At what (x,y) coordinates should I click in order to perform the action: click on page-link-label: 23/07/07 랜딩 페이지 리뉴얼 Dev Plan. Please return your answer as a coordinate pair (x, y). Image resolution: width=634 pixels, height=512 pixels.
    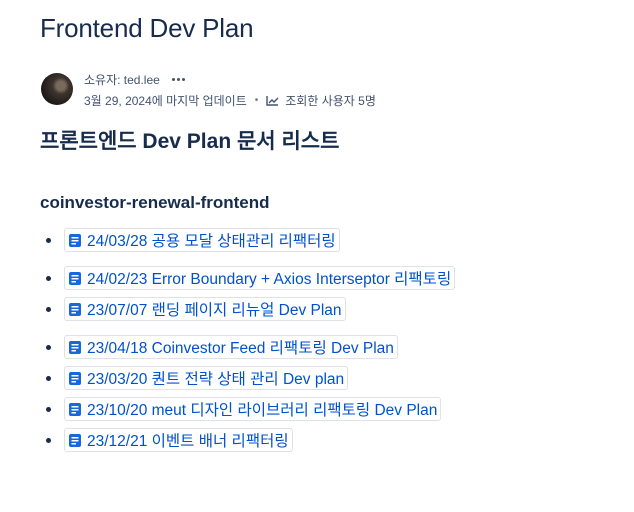
    Looking at the image, I should click on (214, 310).